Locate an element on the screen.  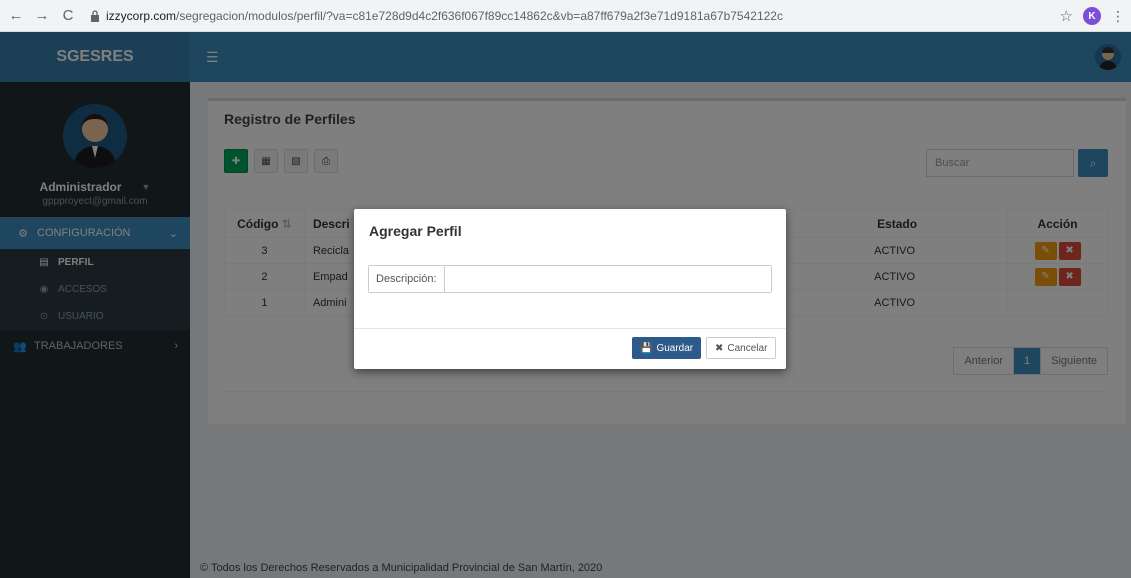
back-icon: ← is located at coordinates (16, 16).